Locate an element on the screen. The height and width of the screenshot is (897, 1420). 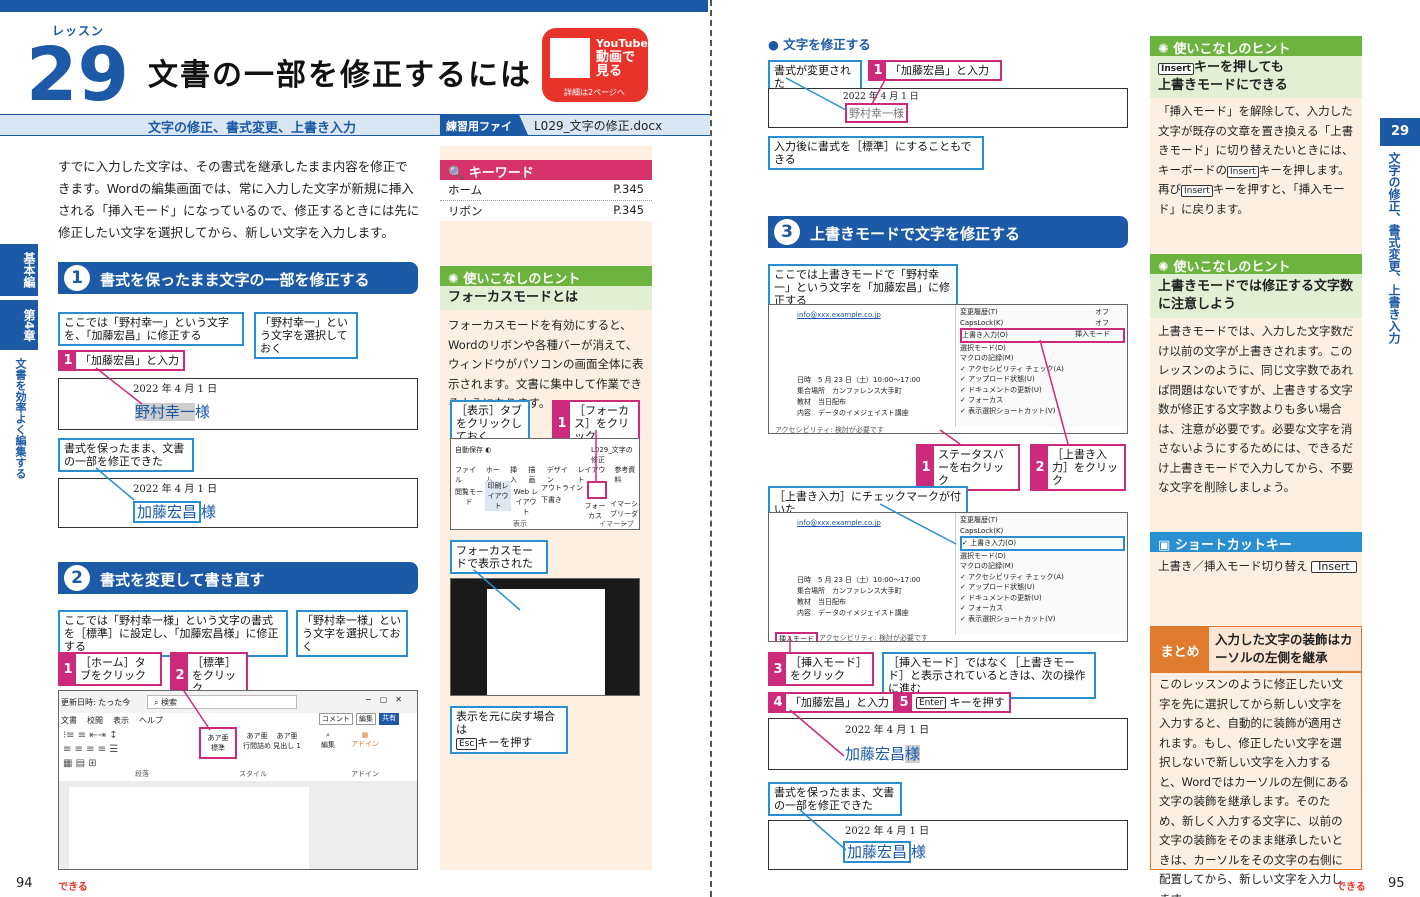
page-fold is located at coordinates (711, 448).